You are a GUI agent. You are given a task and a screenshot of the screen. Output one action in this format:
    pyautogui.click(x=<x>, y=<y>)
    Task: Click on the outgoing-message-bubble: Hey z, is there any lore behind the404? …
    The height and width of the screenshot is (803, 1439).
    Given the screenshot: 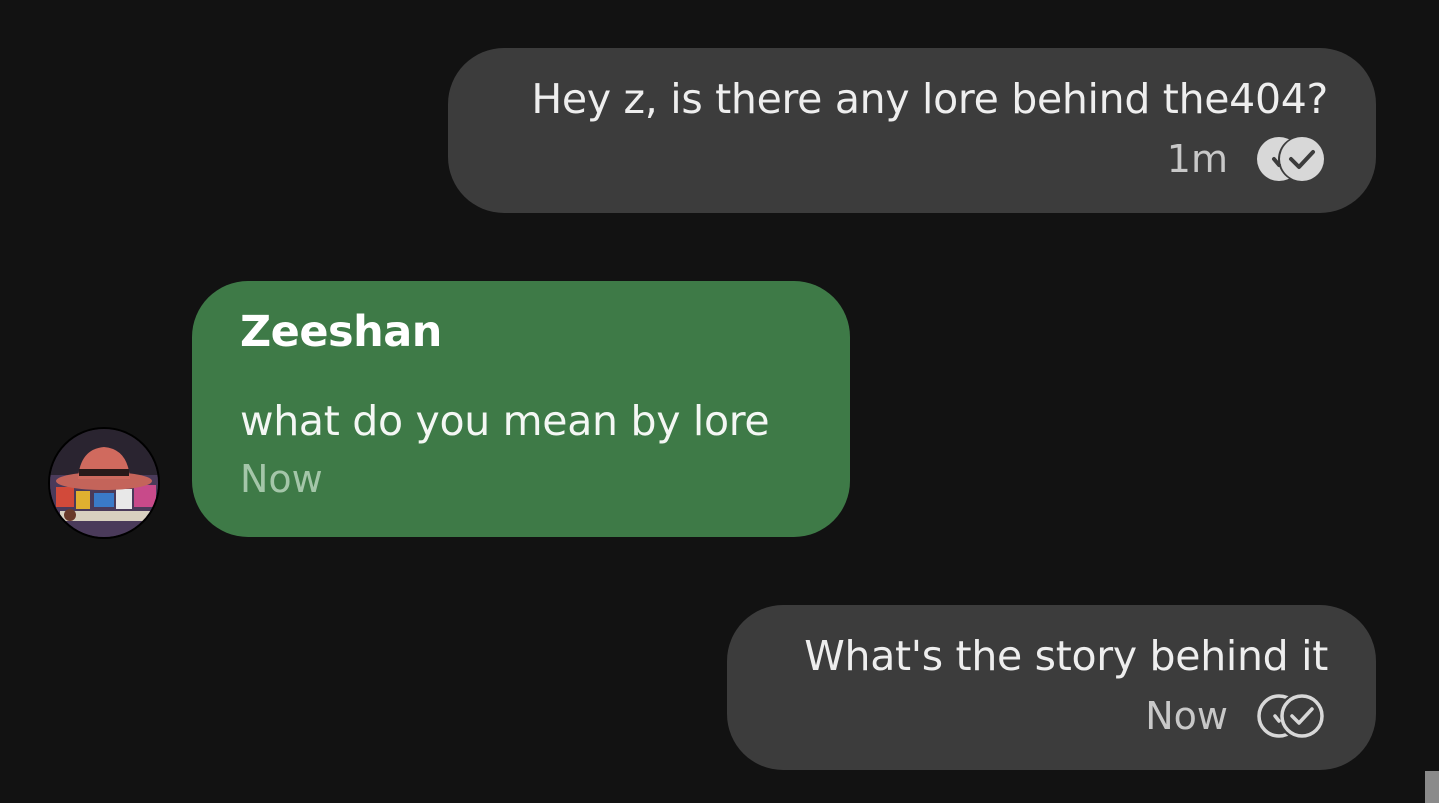 What is the action you would take?
    pyautogui.click(x=912, y=130)
    